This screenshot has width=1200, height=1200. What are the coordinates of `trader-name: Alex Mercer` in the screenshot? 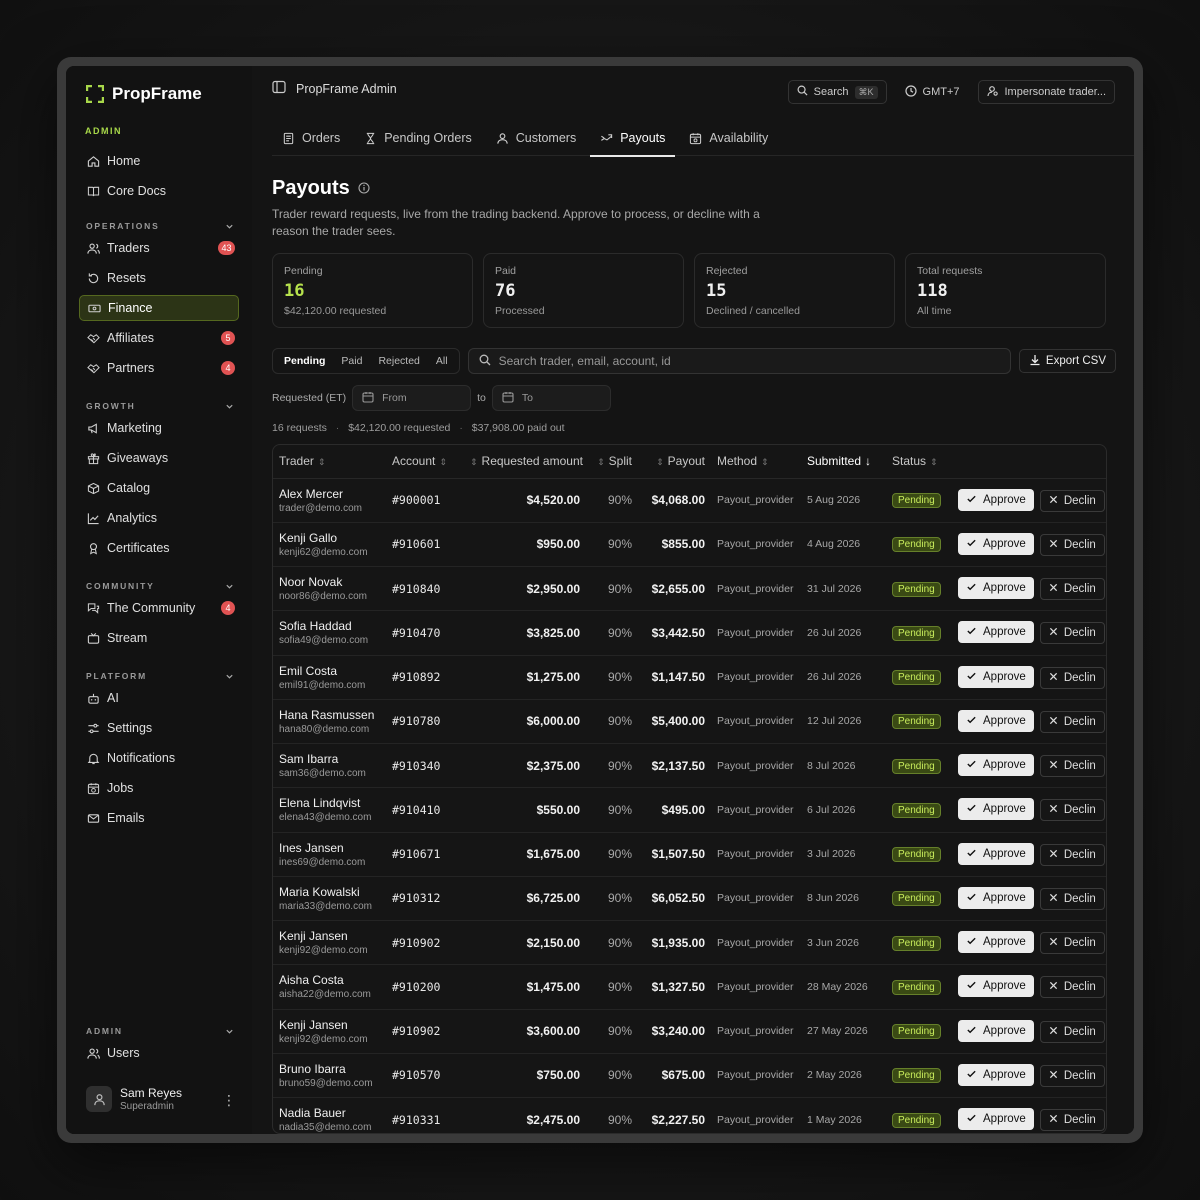 It's located at (329, 494).